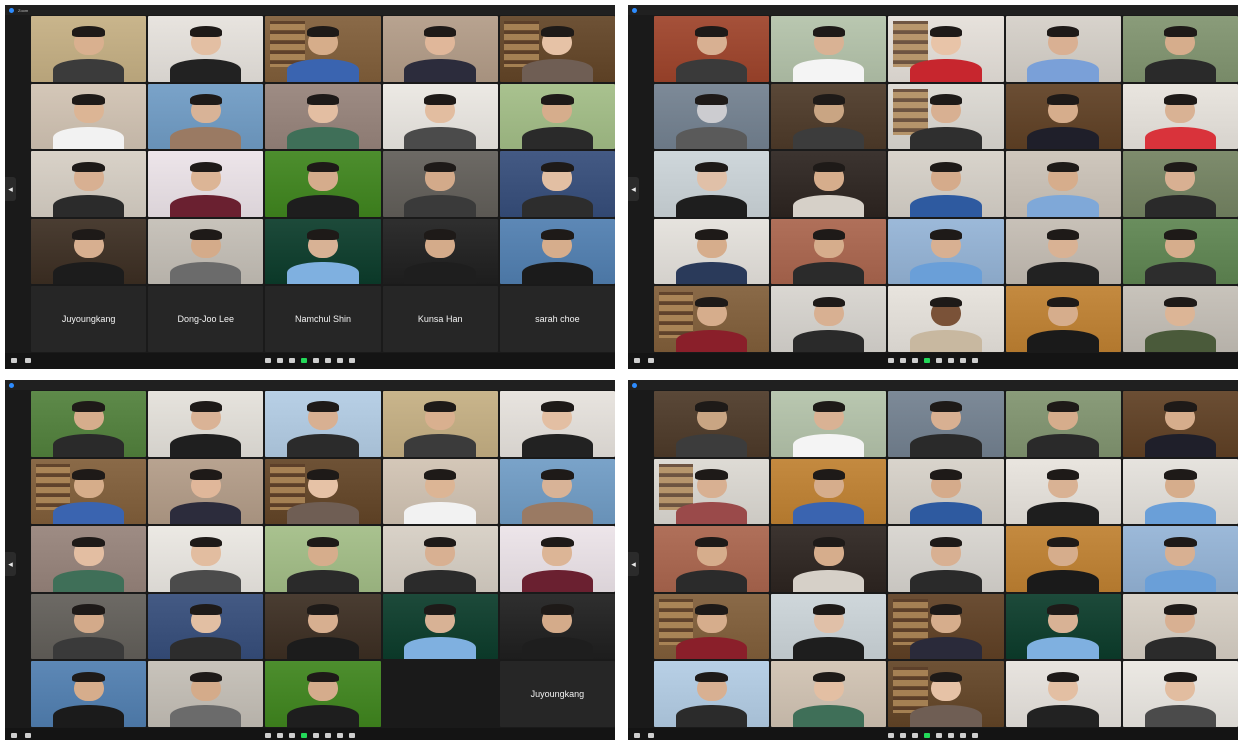  I want to click on participant-tile-no-video: Juyoungkang, so click(89, 319).